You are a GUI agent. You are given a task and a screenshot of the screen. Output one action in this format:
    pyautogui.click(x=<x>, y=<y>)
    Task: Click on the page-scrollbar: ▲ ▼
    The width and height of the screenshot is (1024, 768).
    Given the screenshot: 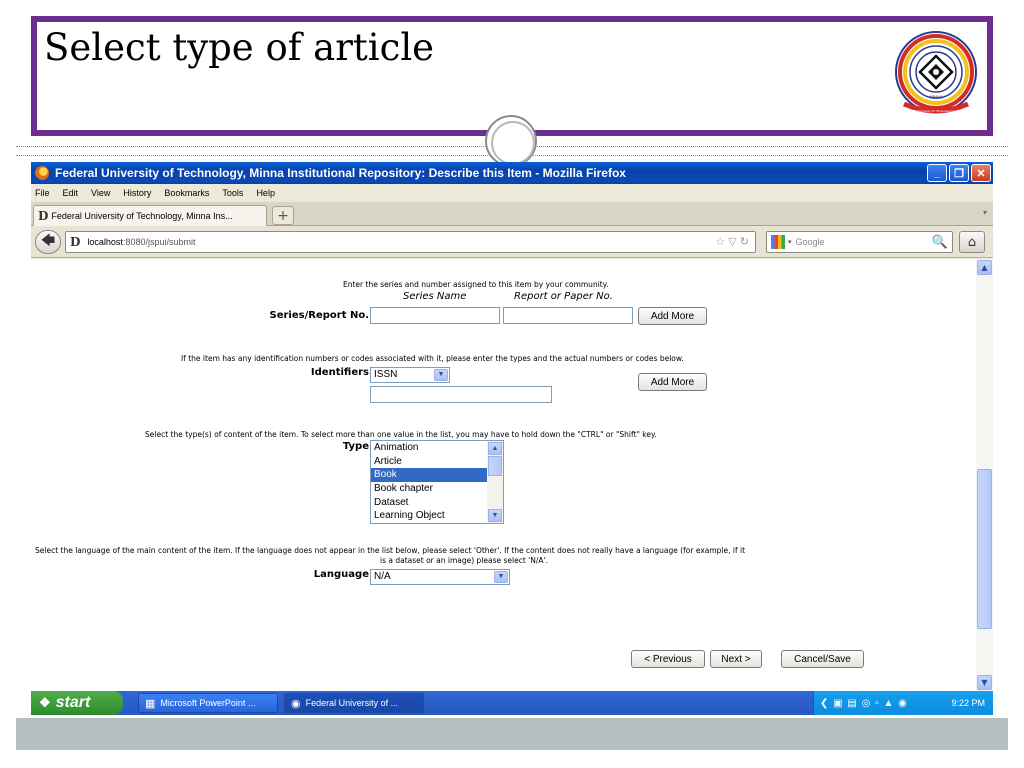 What is the action you would take?
    pyautogui.click(x=984, y=475)
    